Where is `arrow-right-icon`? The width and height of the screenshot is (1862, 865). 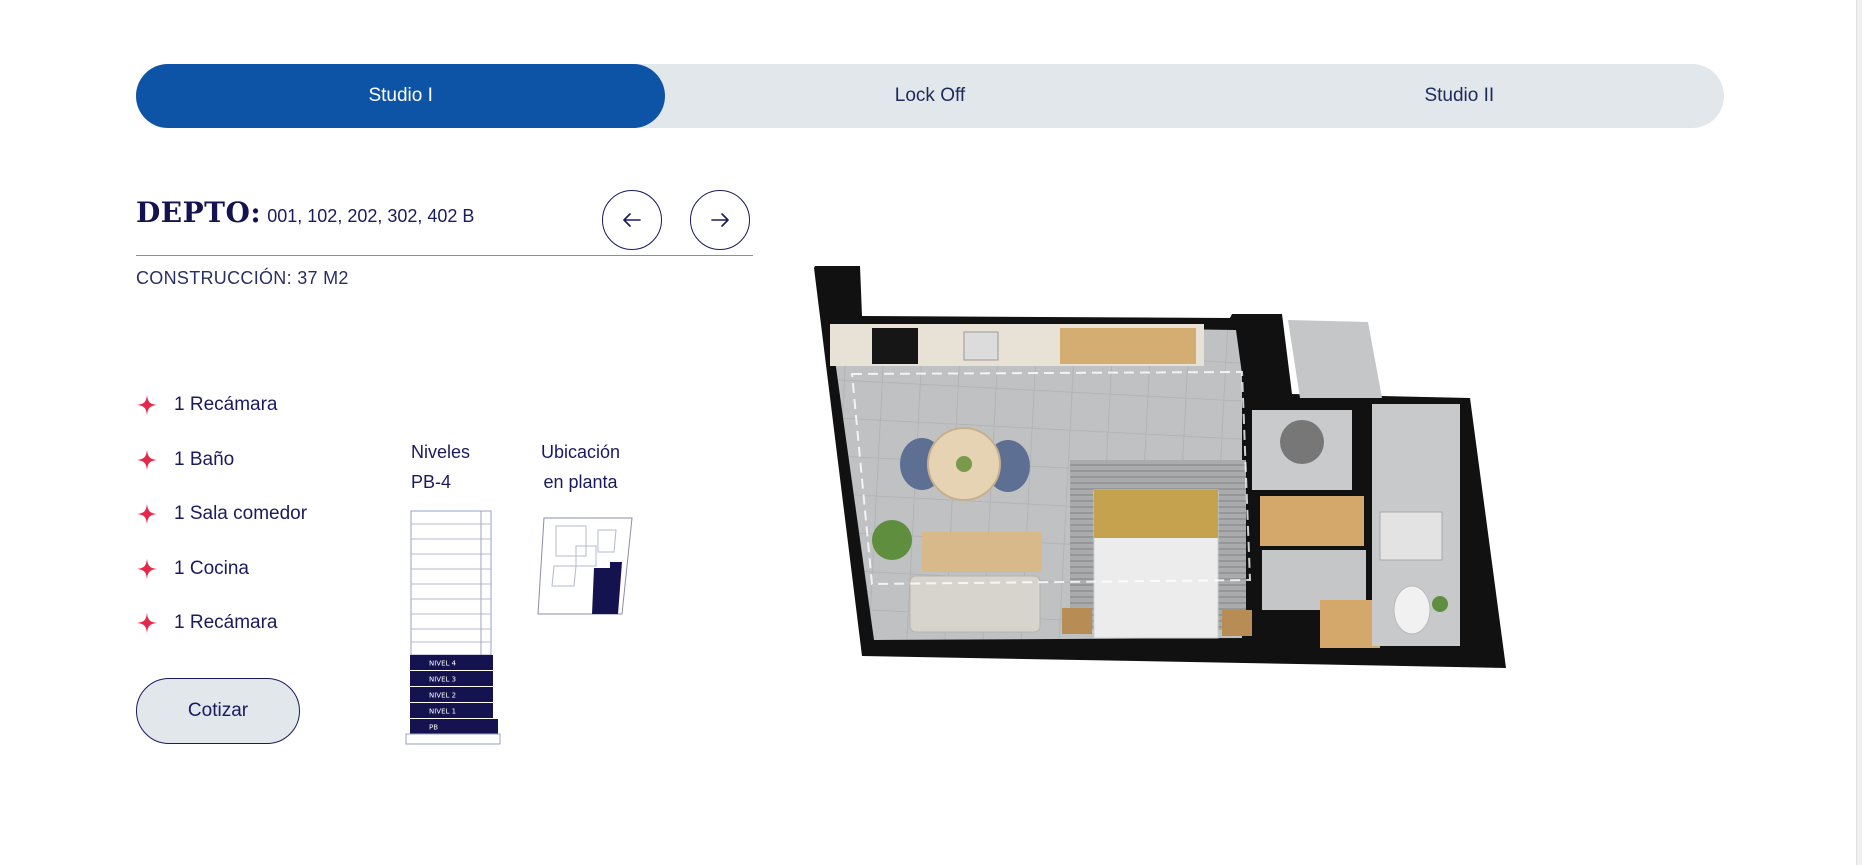 arrow-right-icon is located at coordinates (720, 220).